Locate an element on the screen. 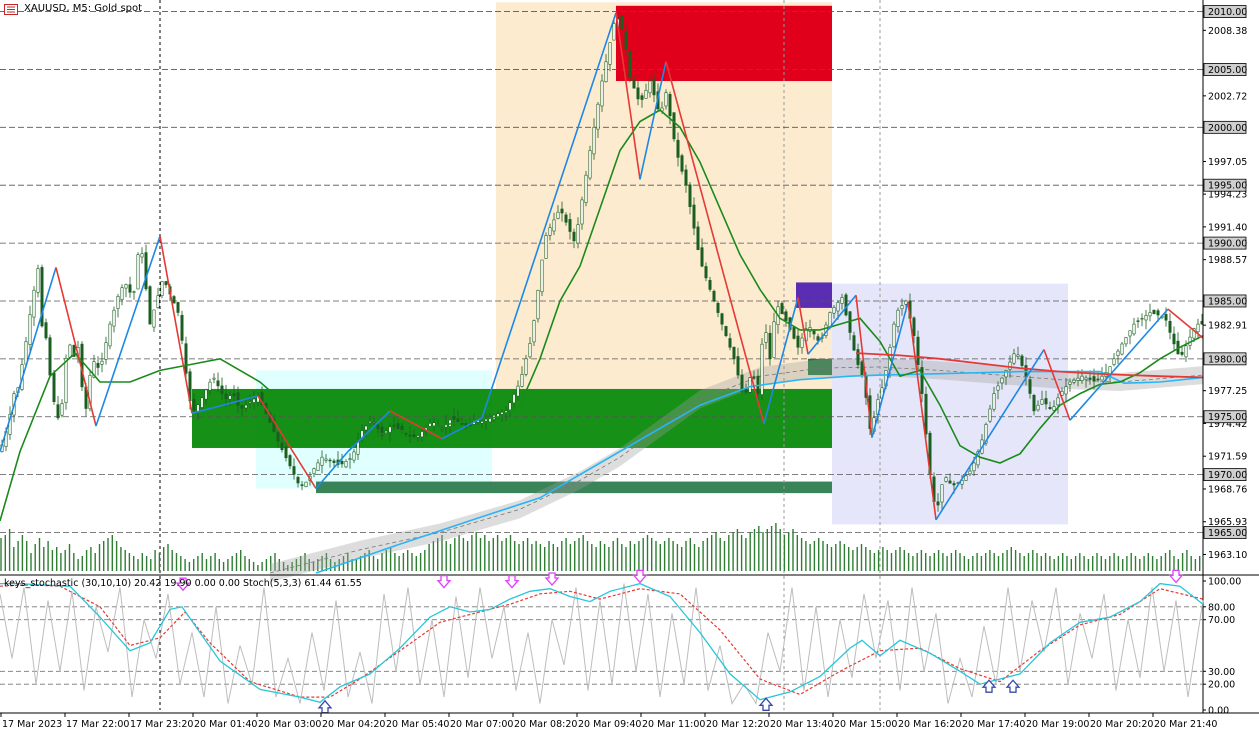  price-tick-label: 1963.10 is located at coordinates (1227, 555).